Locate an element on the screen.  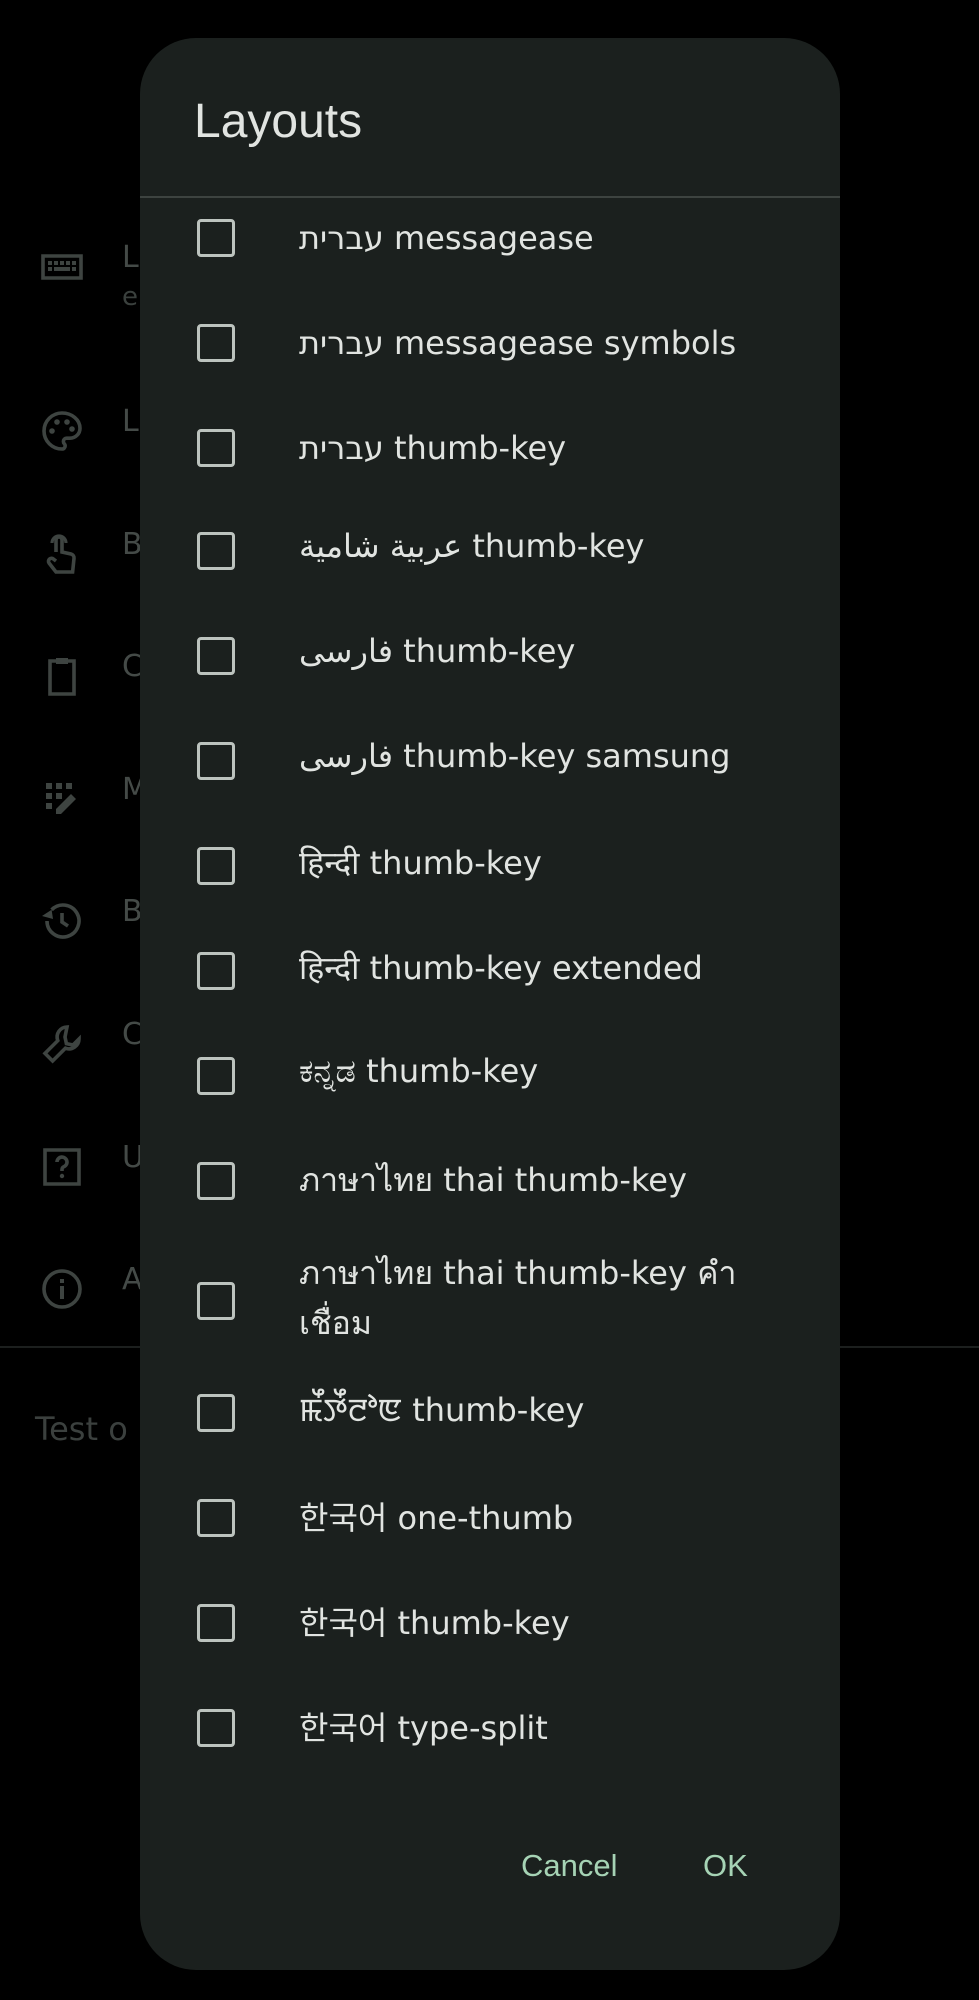
layout-option: ภาษาไทย thai thumb-key คำเชื่อม is located at coordinates (490, 1301).